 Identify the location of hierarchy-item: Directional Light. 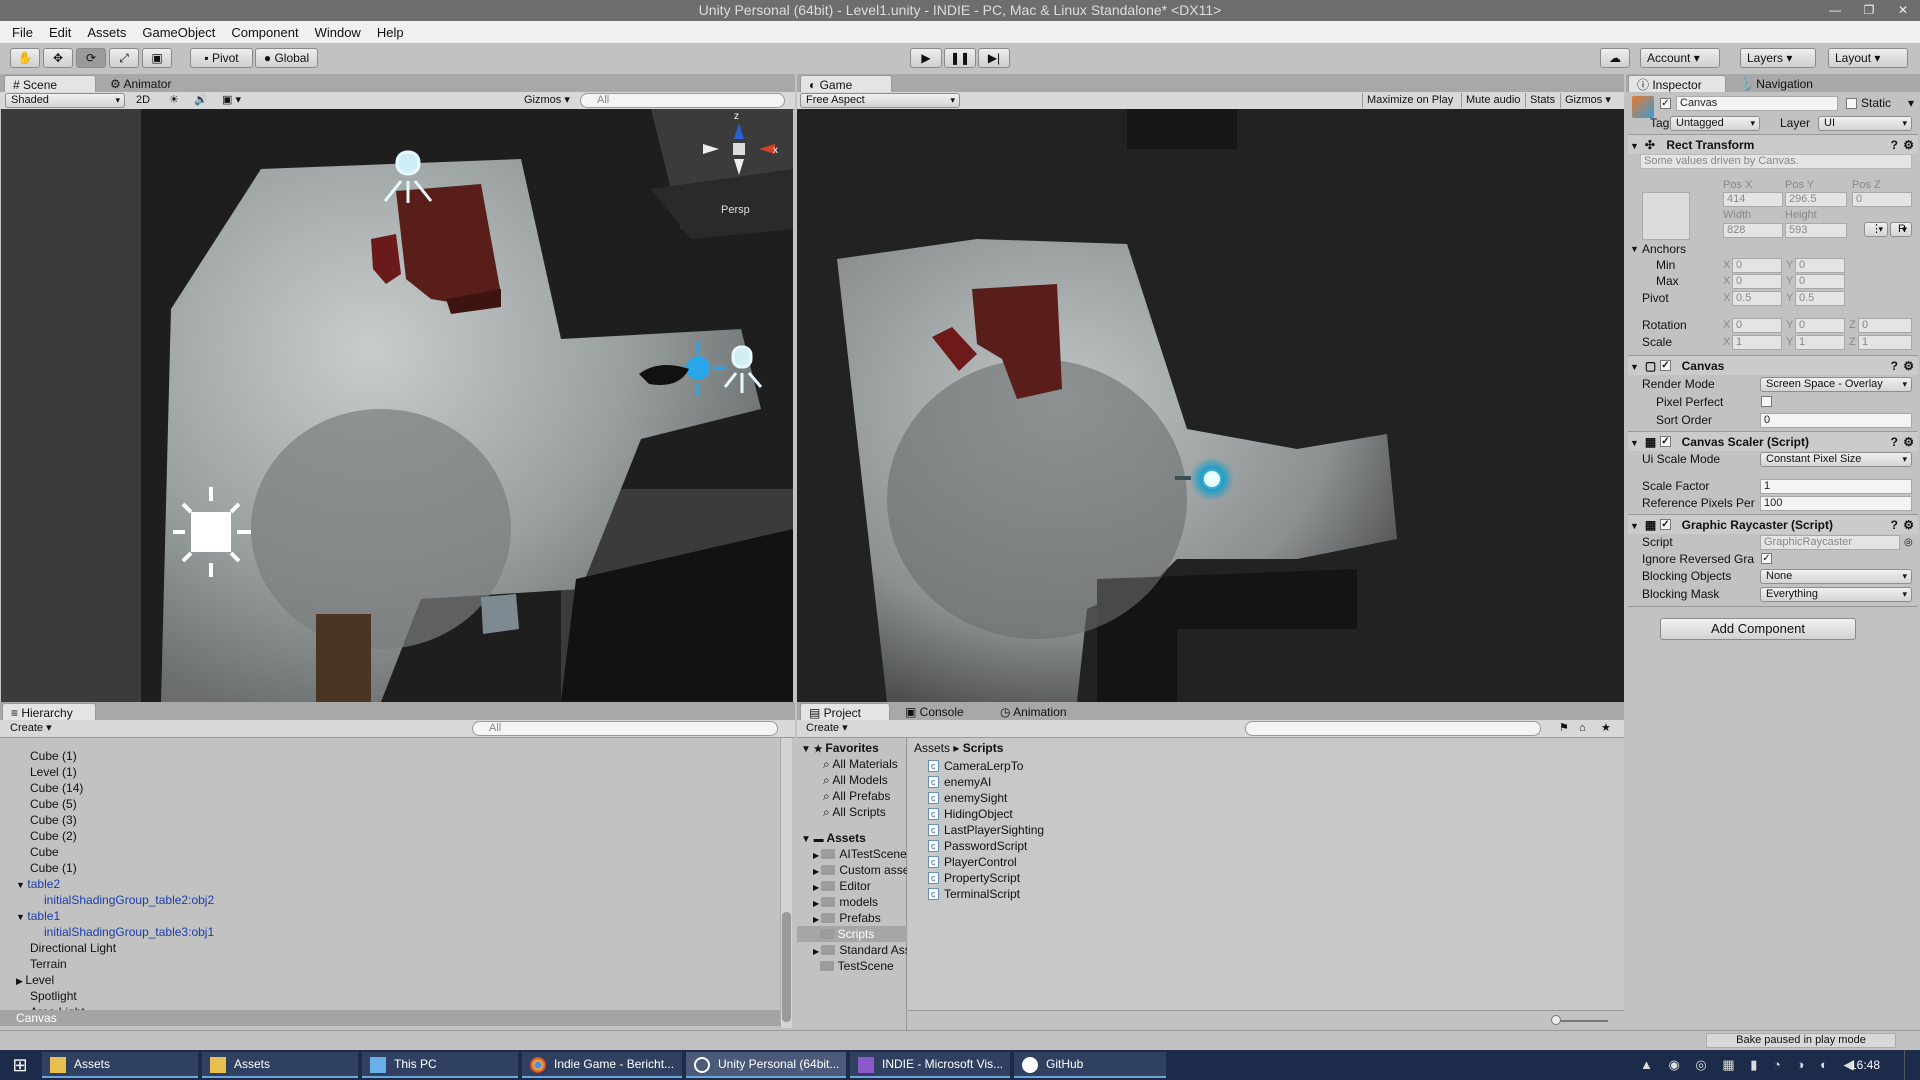
(58, 948).